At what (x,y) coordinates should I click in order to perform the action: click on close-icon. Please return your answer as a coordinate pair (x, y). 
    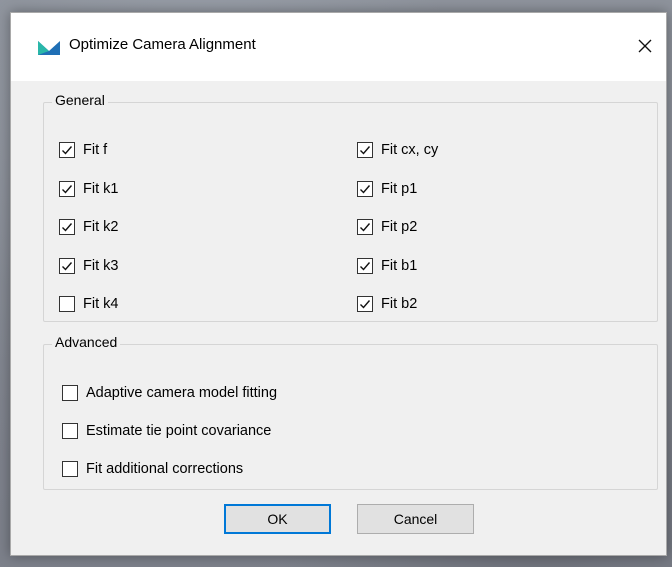
    Looking at the image, I should click on (645, 46).